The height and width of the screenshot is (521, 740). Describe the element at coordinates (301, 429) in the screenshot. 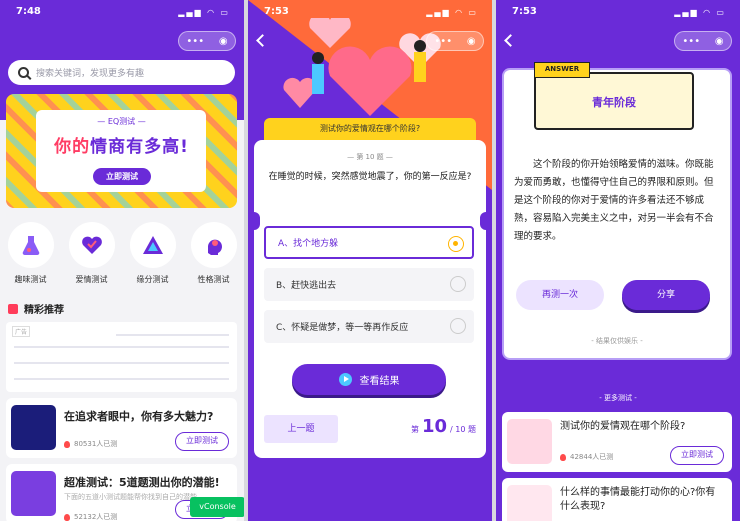

I see `previous-question-button: 上一题` at that location.